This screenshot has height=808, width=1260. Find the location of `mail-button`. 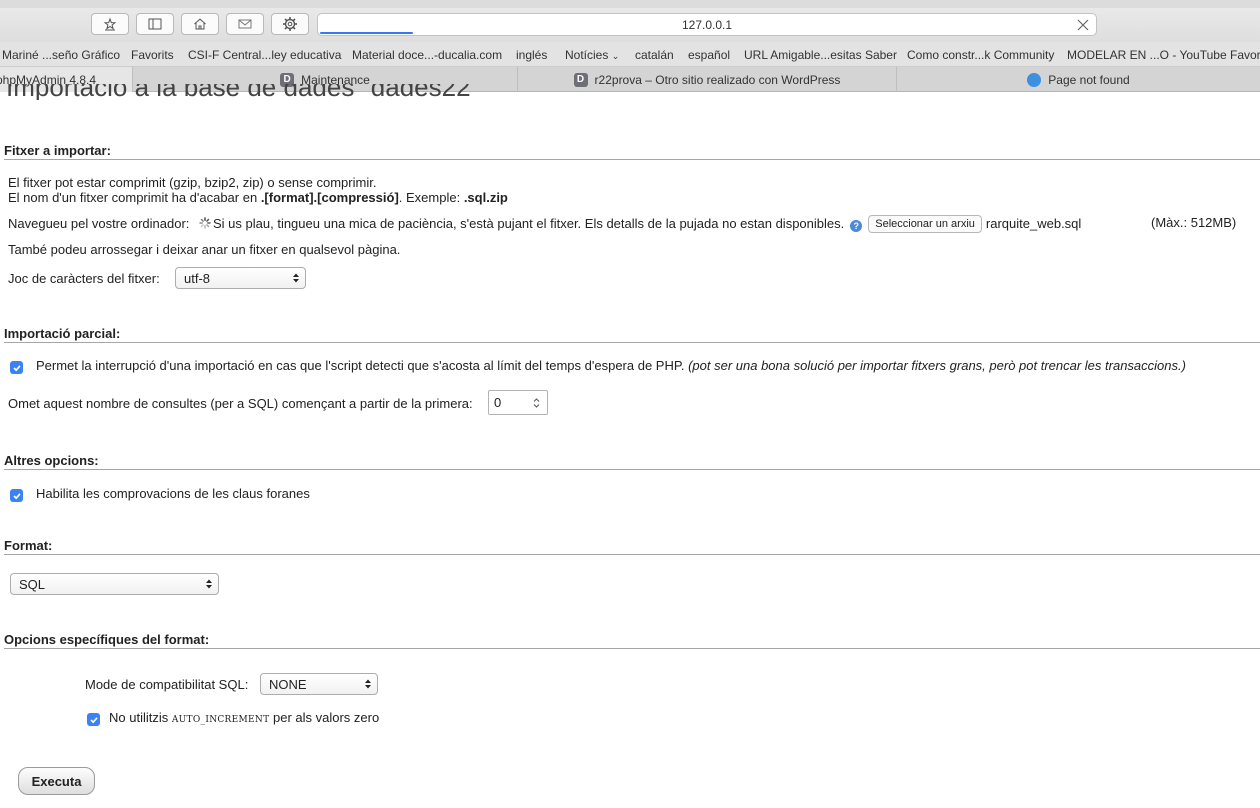

mail-button is located at coordinates (245, 24).